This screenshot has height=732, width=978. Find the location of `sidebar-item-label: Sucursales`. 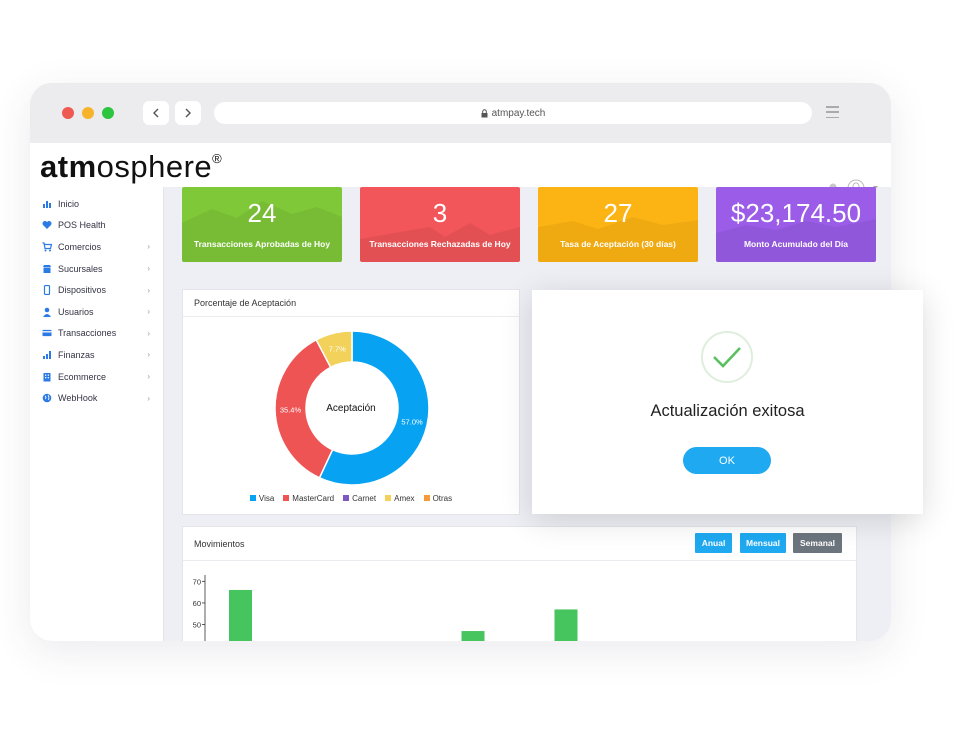

sidebar-item-label: Sucursales is located at coordinates (80, 268).